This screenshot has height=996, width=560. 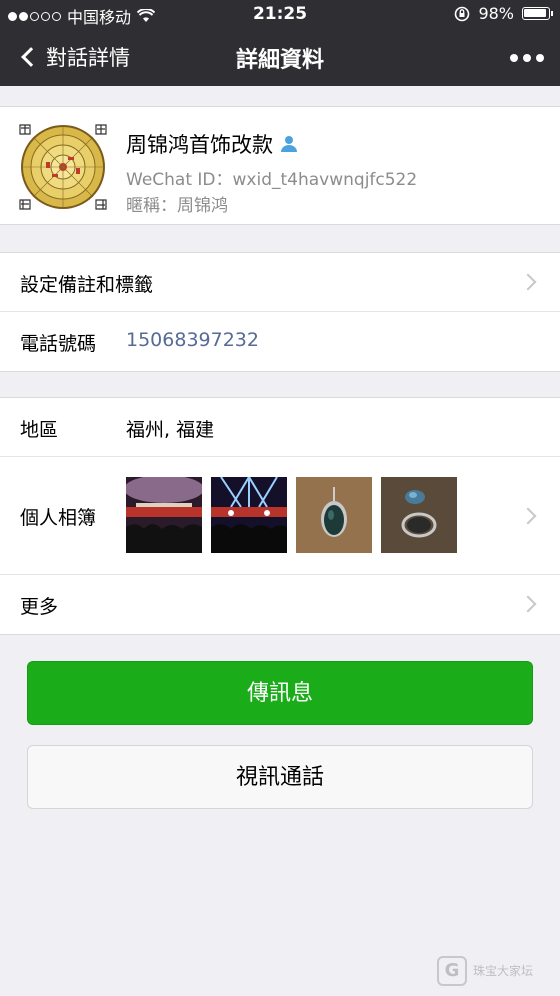 I want to click on contact-person-icon, so click(x=289, y=144).